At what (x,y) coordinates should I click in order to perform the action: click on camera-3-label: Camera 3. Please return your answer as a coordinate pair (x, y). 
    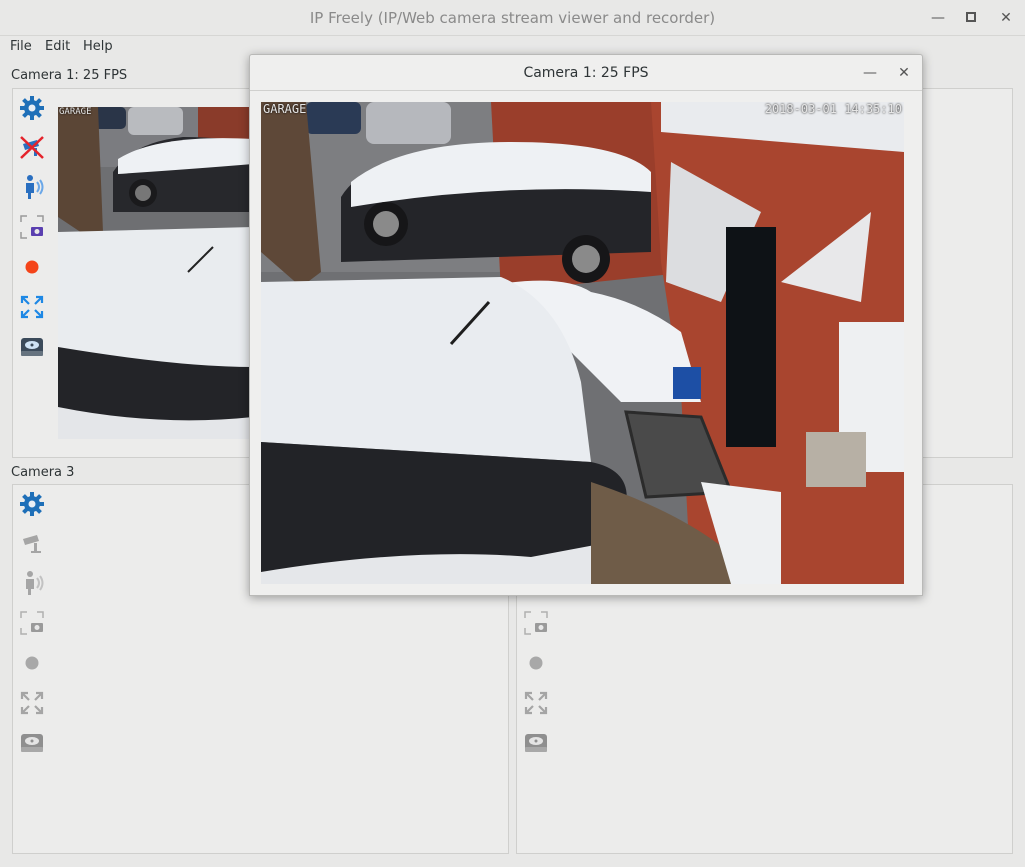
    Looking at the image, I should click on (43, 472).